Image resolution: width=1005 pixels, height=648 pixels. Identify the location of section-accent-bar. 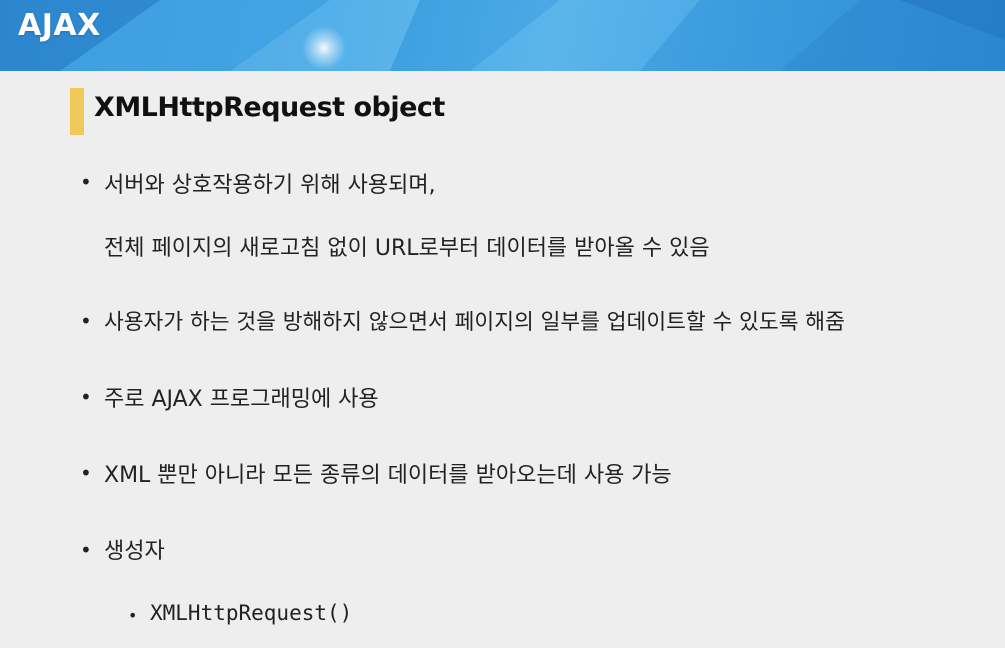
(77, 111).